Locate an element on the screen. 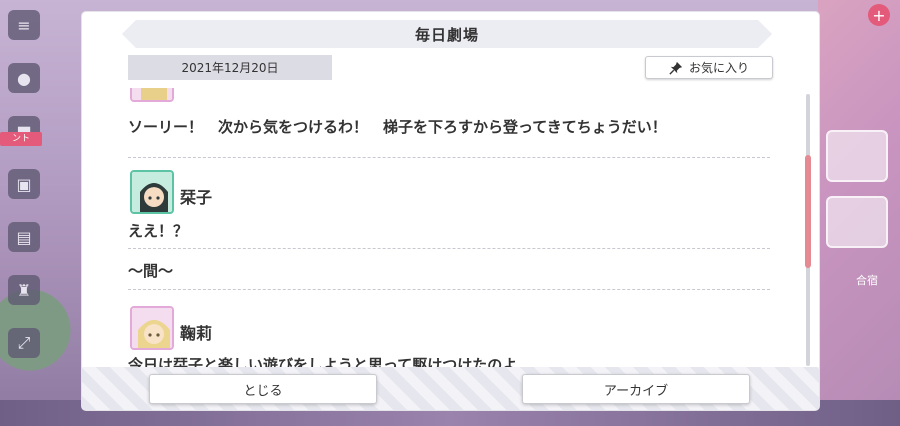 The image size is (900, 426). dialogue-line: 〜間〜 is located at coordinates (151, 271).